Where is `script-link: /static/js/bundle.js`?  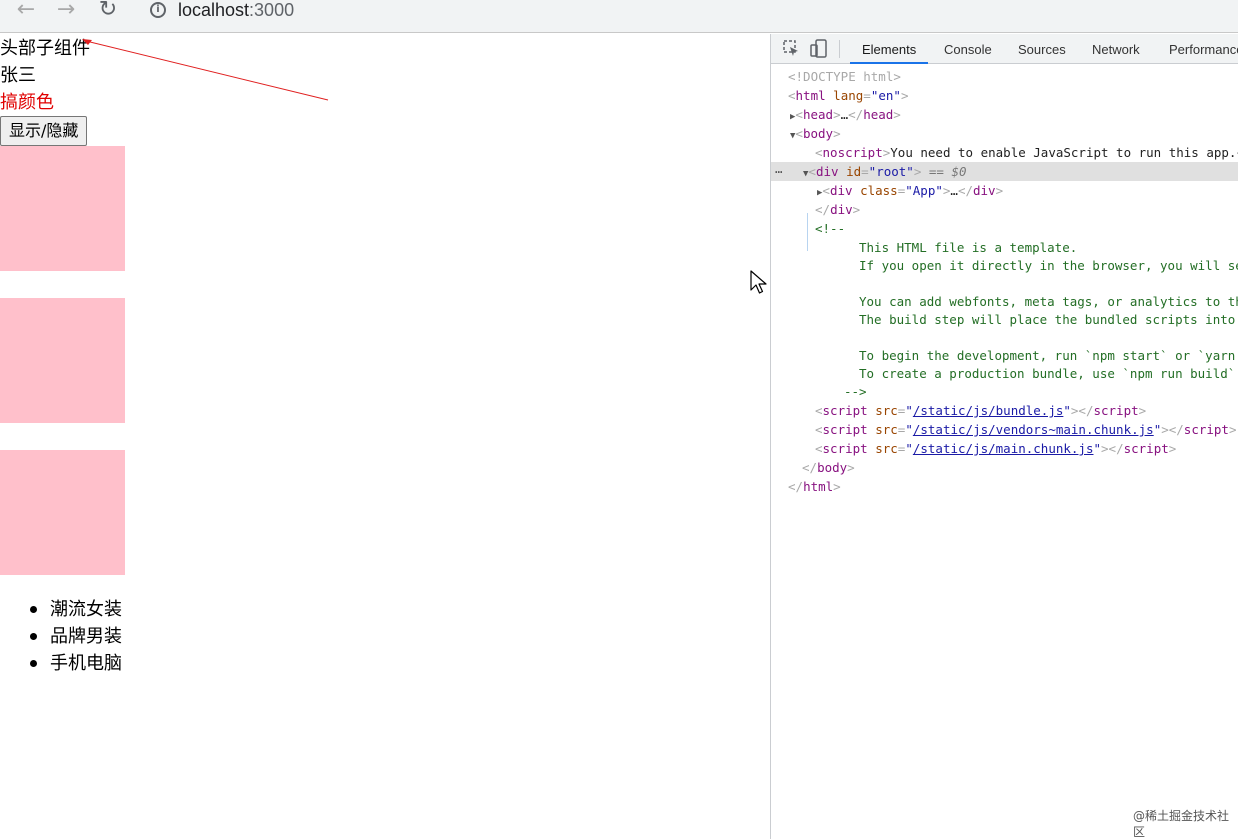
script-link: /static/js/bundle.js is located at coordinates (988, 410).